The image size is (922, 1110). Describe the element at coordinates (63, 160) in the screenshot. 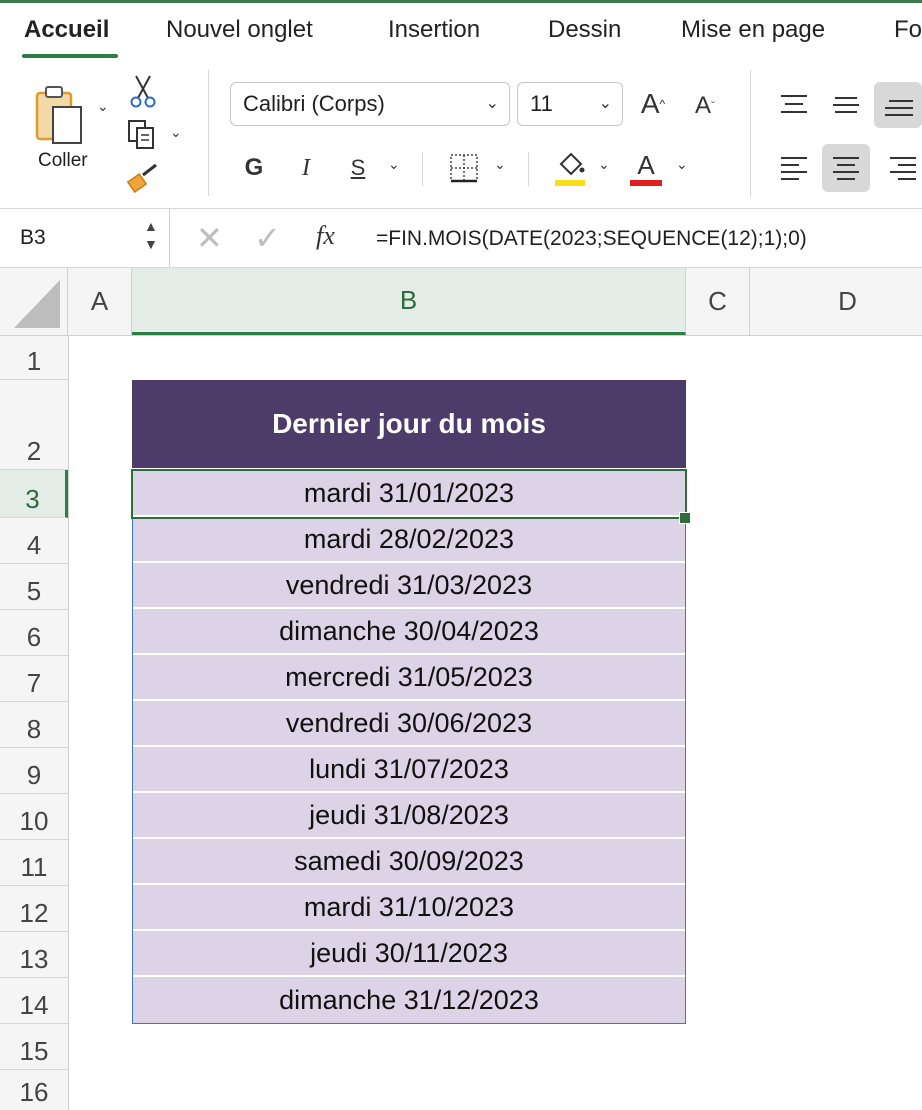

I see `paste-label: Coller` at that location.